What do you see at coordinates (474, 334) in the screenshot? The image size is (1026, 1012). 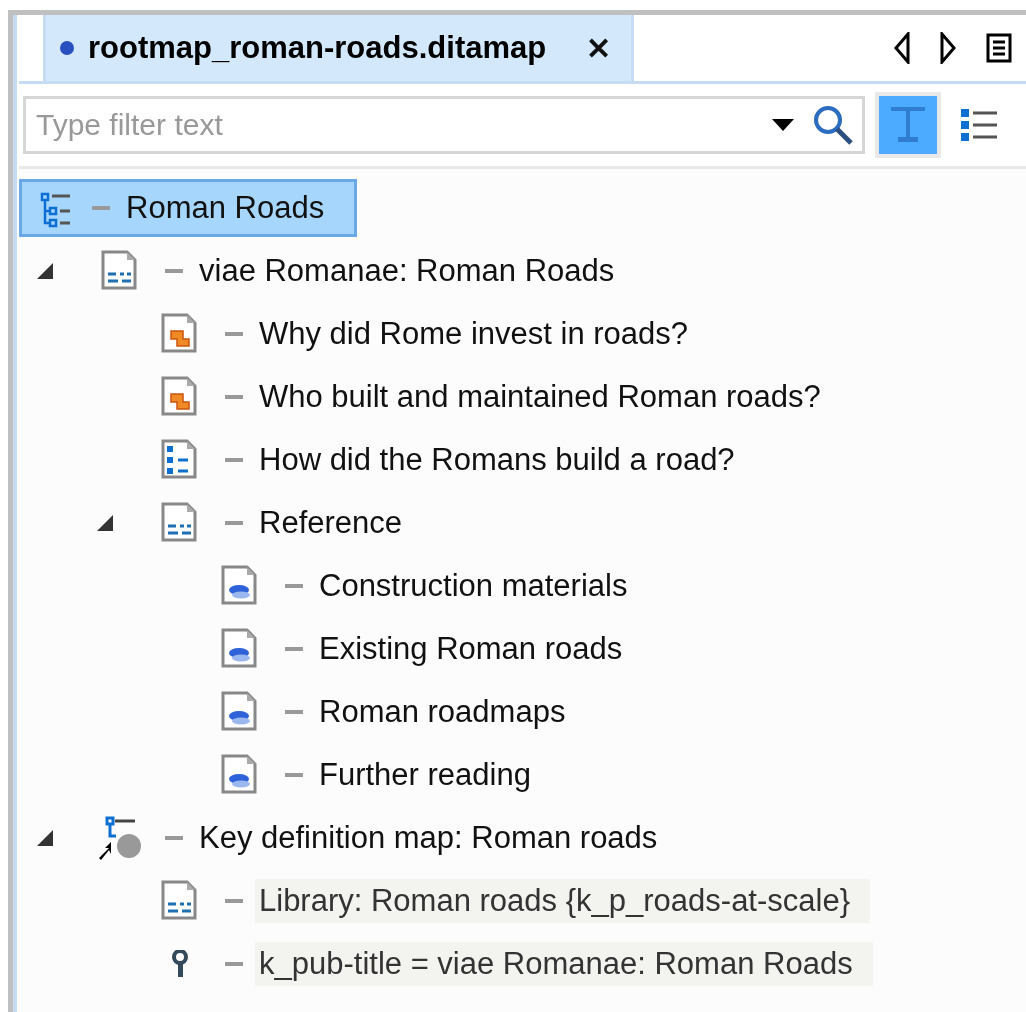 I see `tree-item: Why did Rome invest in roads?` at bounding box center [474, 334].